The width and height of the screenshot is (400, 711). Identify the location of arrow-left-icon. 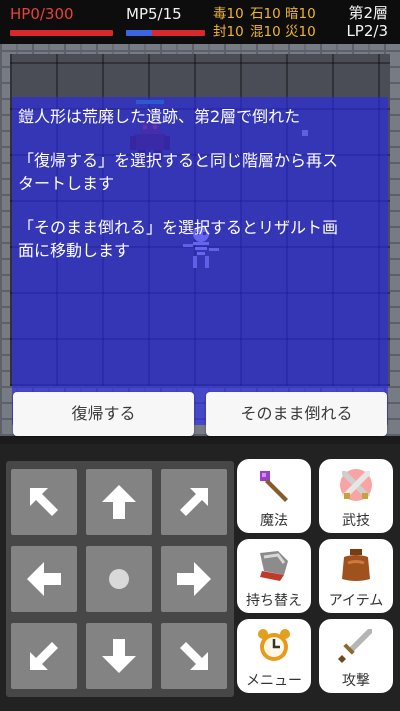
(44, 579).